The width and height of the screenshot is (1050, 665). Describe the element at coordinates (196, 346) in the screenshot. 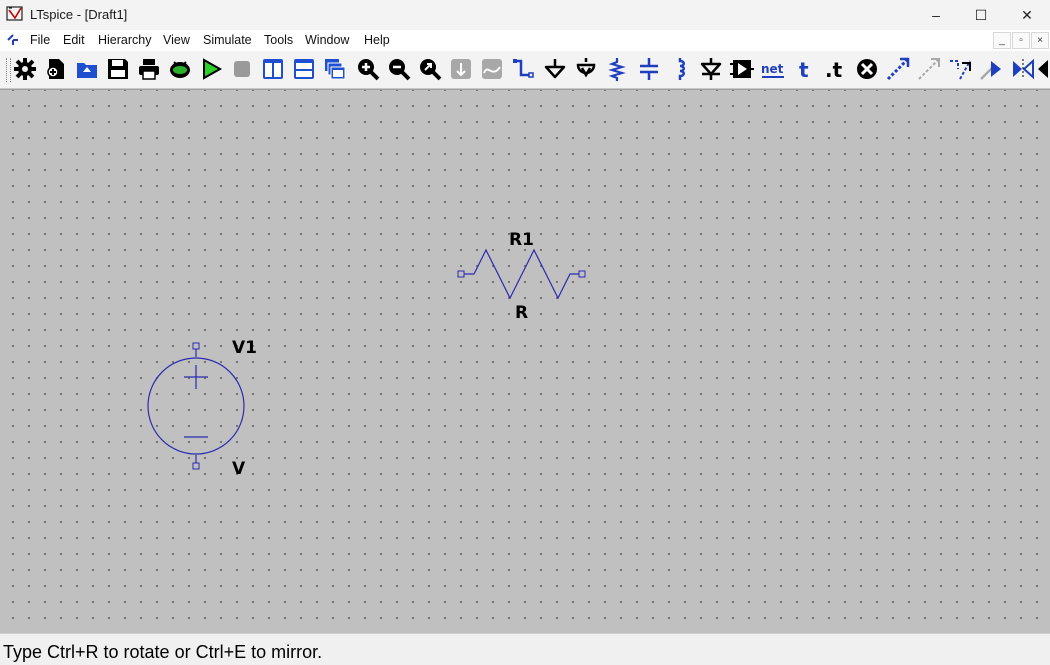

I see `vsource-pin-top` at that location.